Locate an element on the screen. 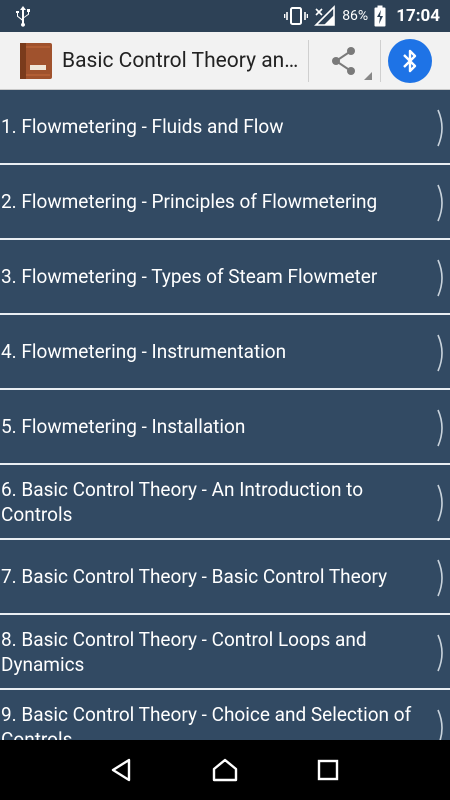  status-indicators: 86% 17:04 is located at coordinates (362, 16).